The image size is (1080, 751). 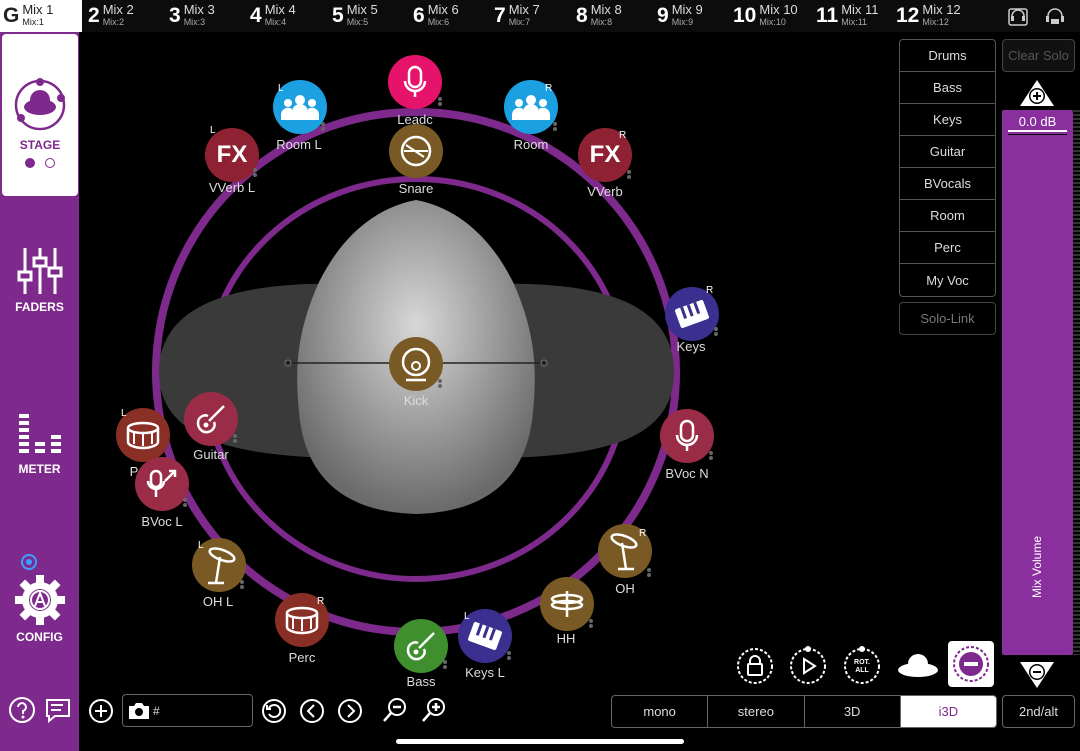 I want to click on mix-tab-11: 11 Mix 11 Mix:11, so click(x=847, y=16).